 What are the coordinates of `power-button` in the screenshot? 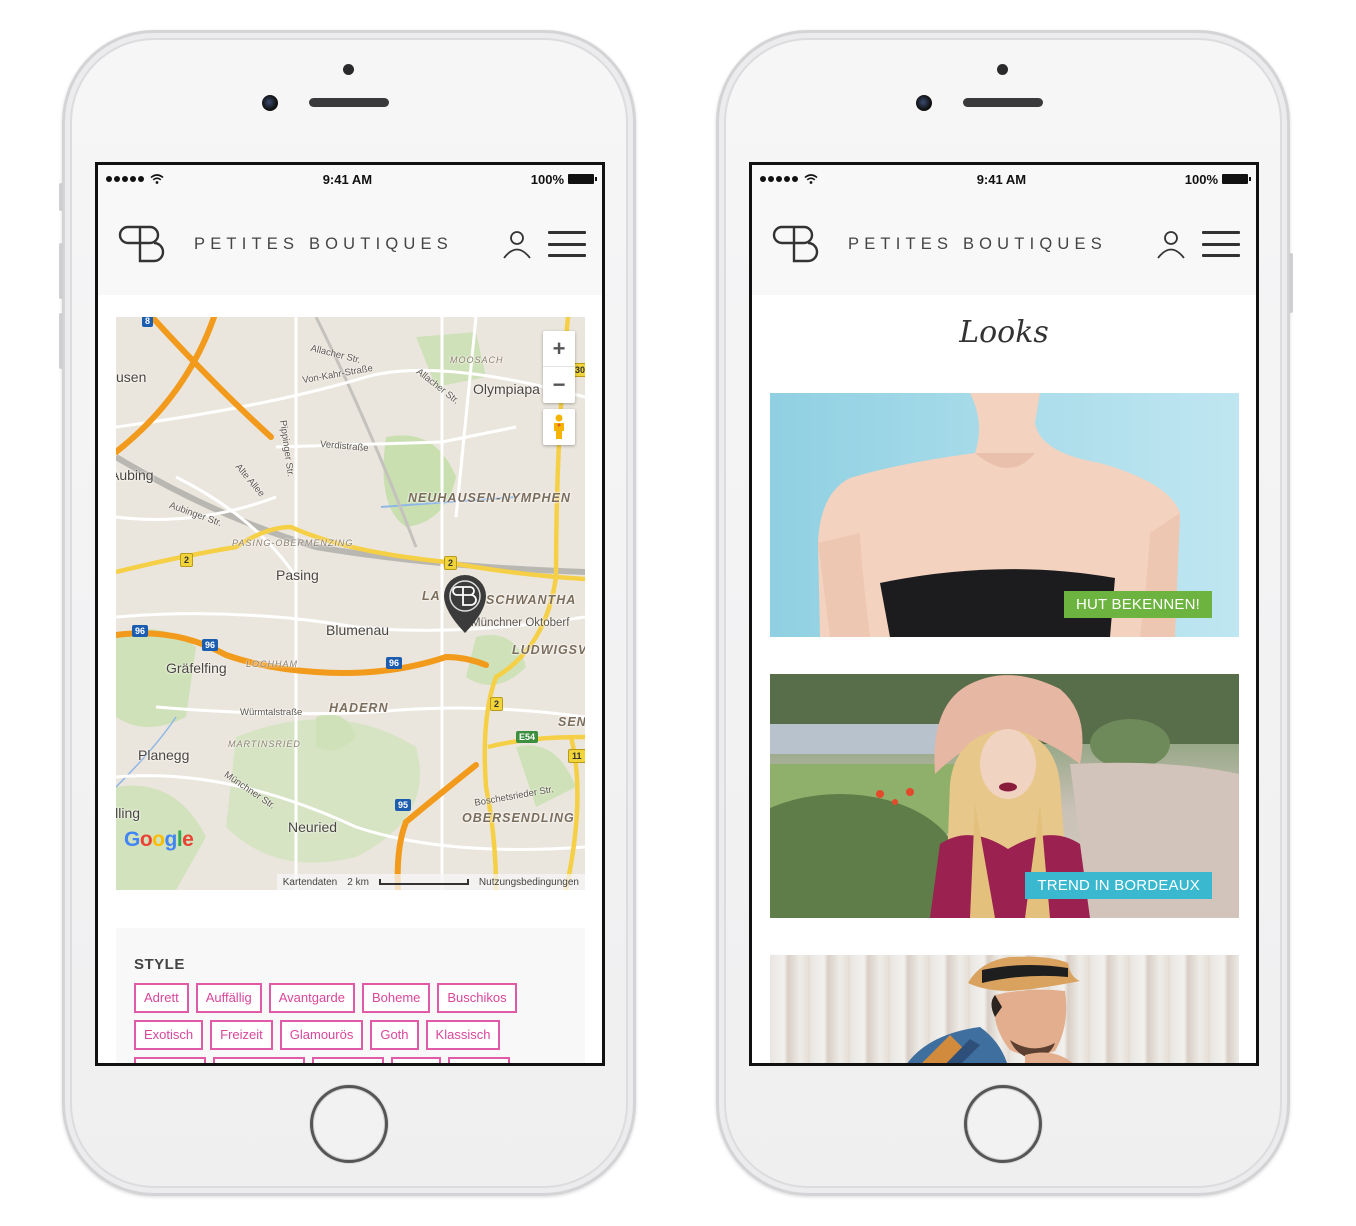 It's located at (1291, 283).